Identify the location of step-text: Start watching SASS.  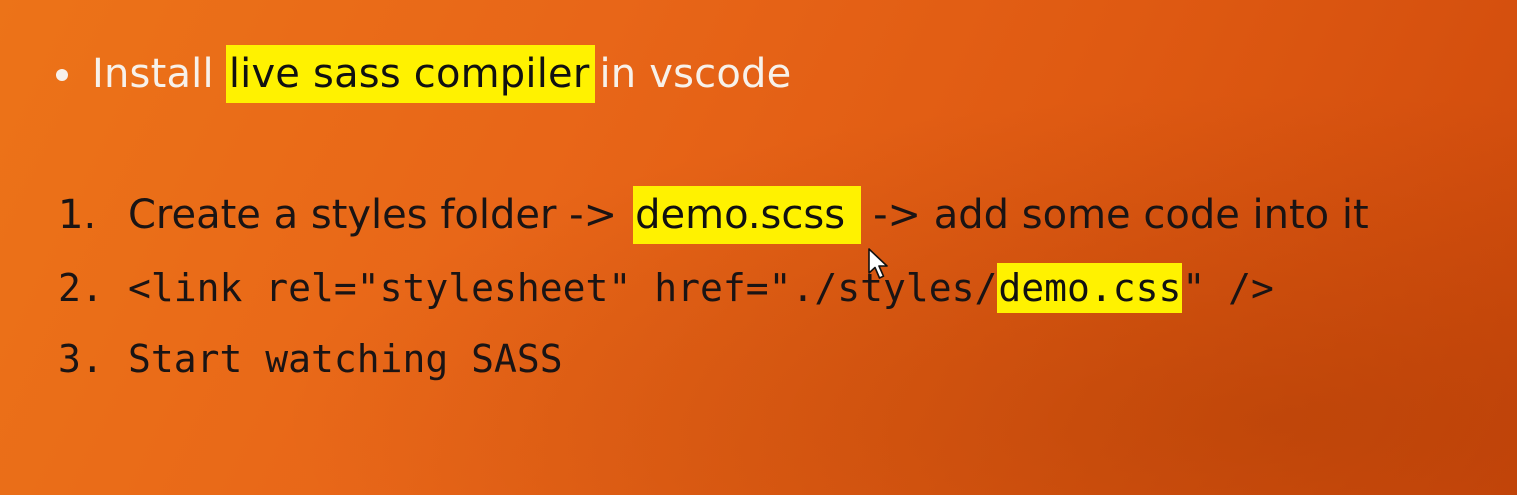
(345, 359).